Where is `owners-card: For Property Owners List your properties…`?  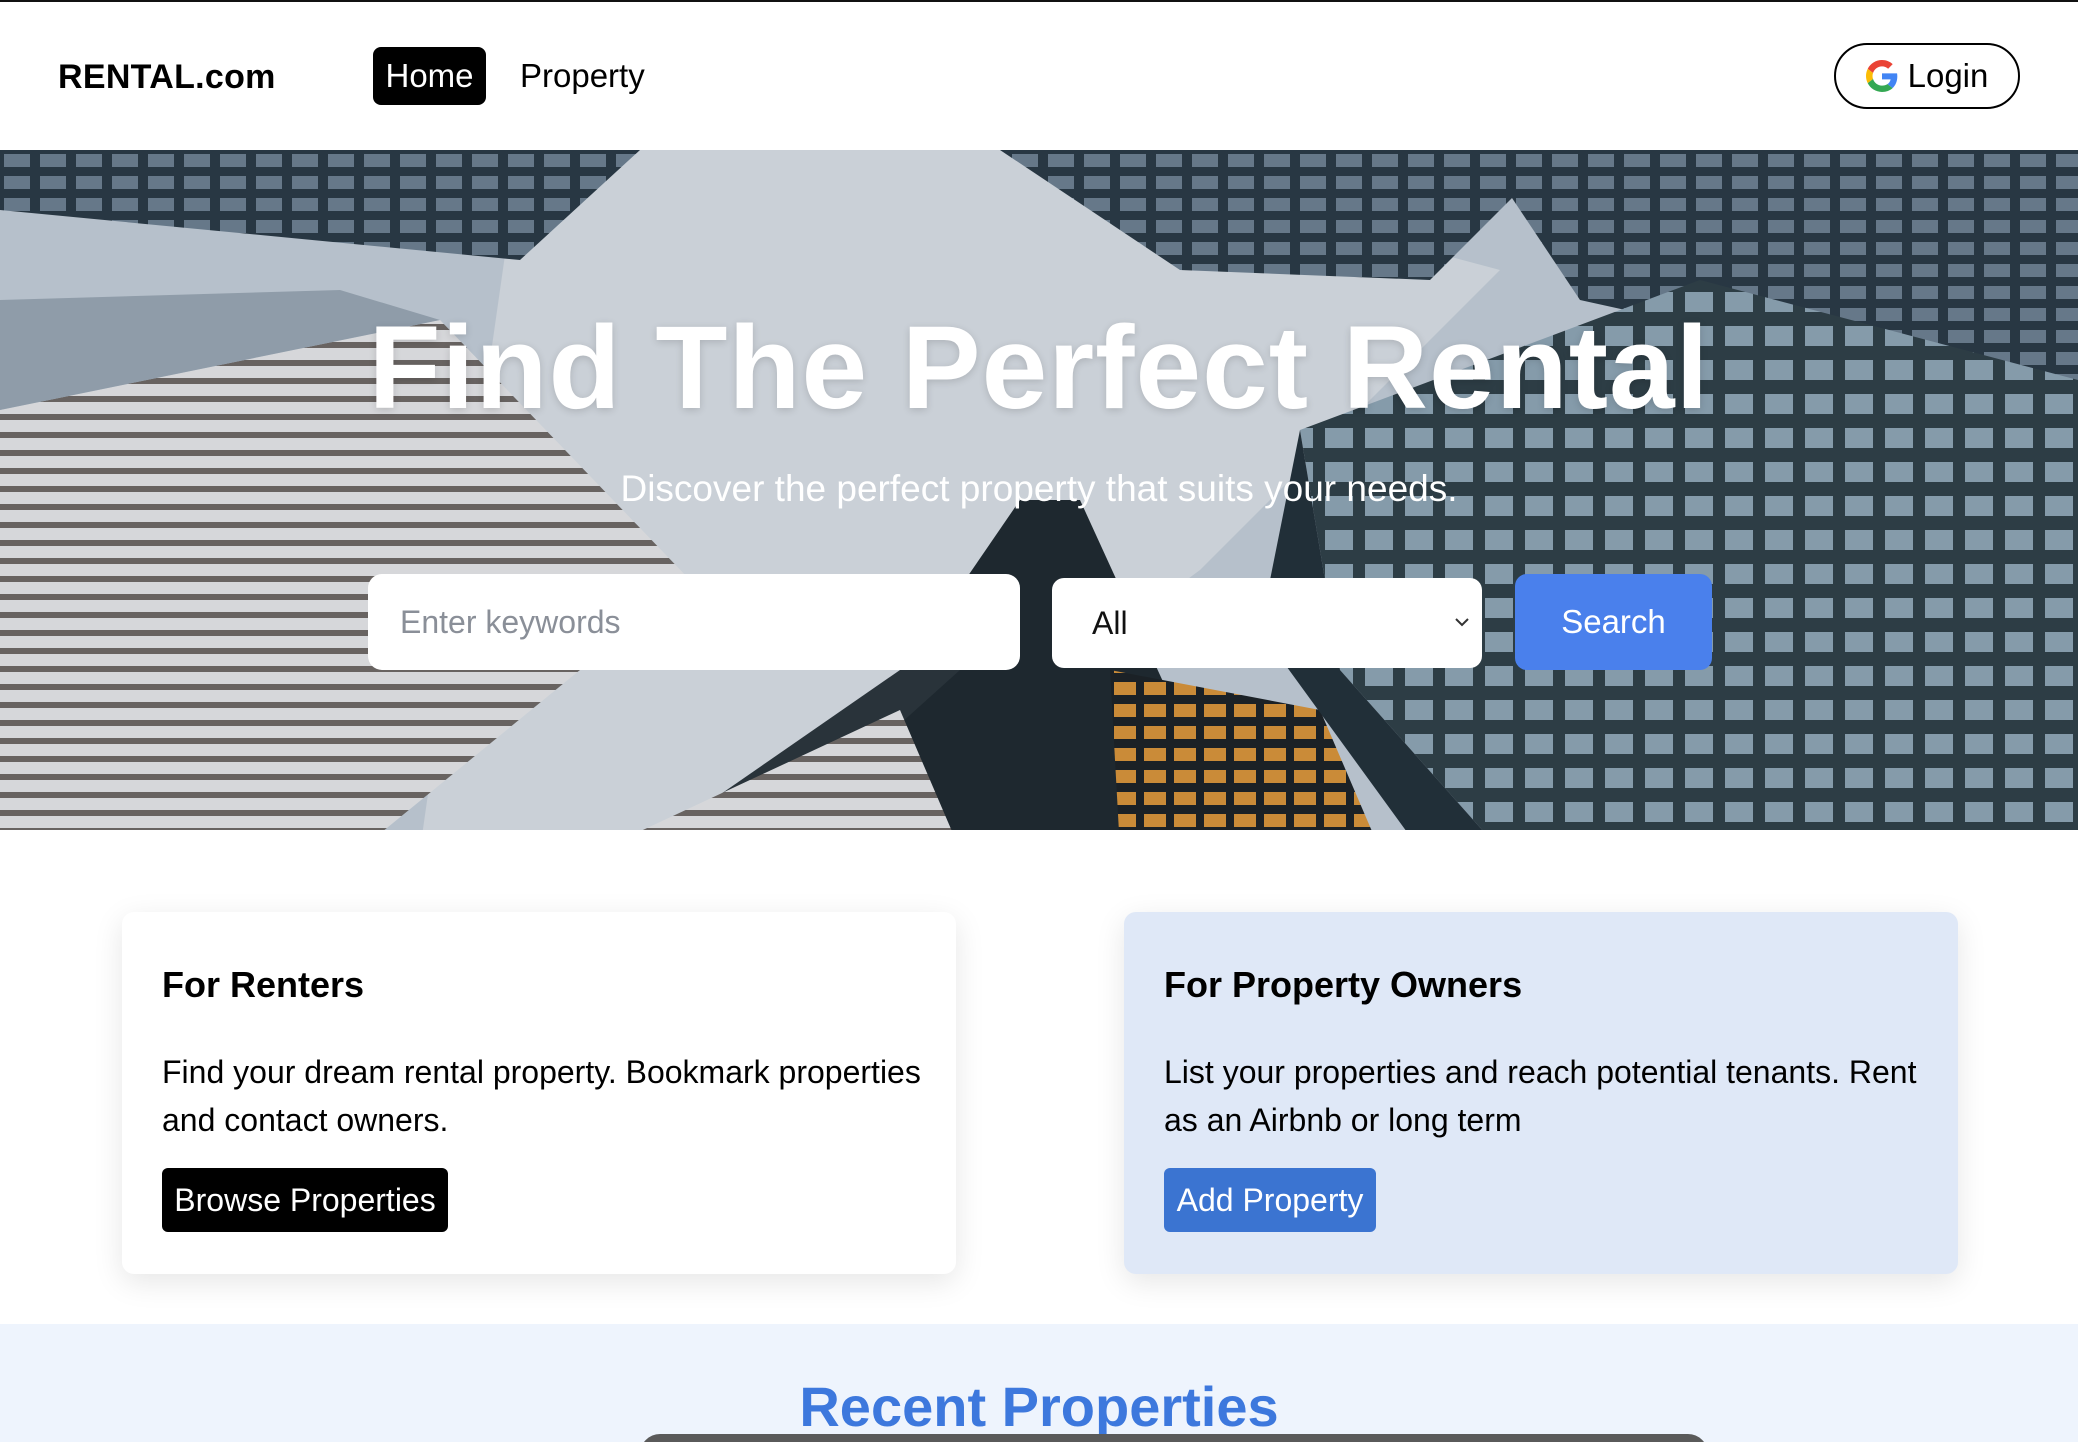 owners-card: For Property Owners List your properties… is located at coordinates (1541, 1093).